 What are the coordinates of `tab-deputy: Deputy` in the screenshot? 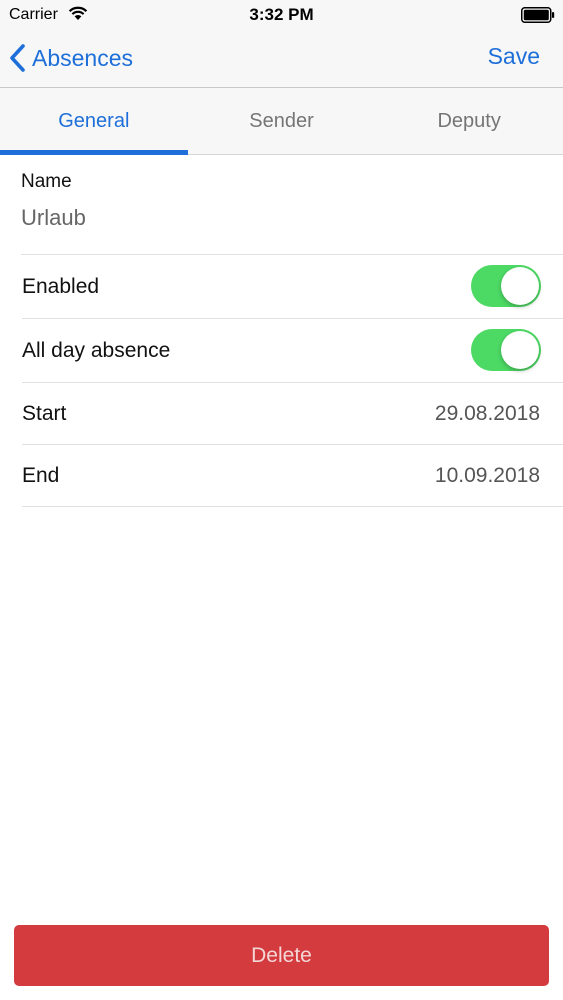 It's located at (469, 121).